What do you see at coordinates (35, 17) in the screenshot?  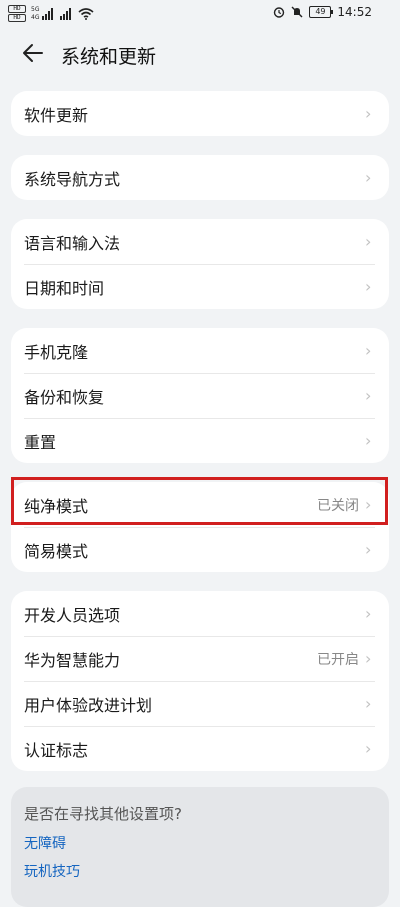 I see `network-type-2: 4G` at bounding box center [35, 17].